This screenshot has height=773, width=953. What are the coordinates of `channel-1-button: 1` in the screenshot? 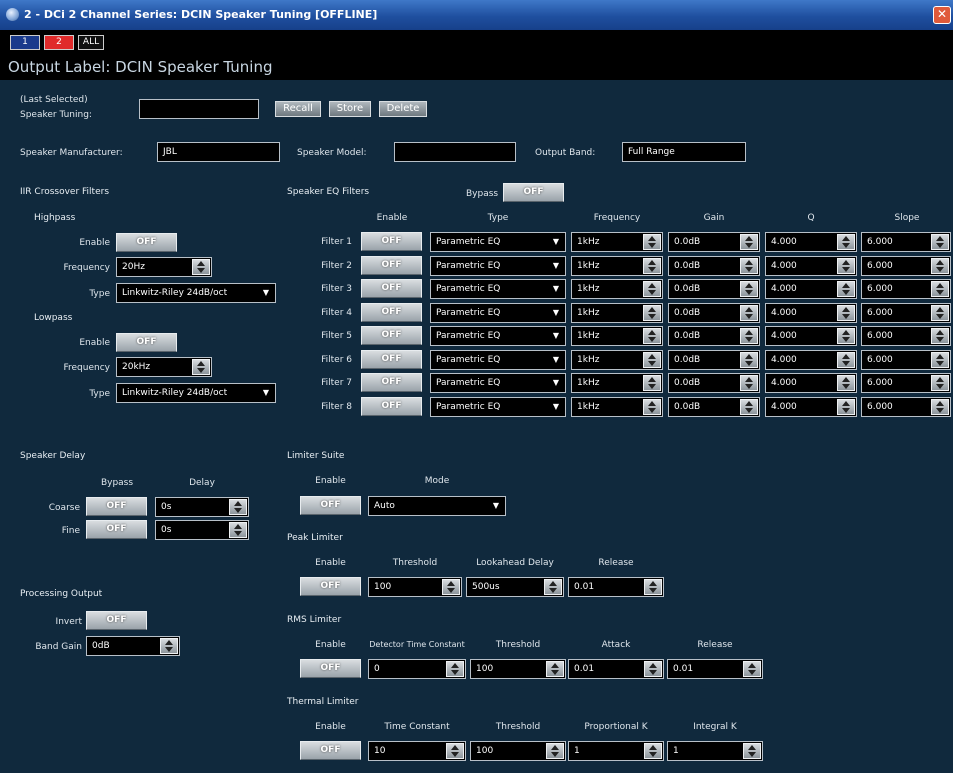 It's located at (25, 42).